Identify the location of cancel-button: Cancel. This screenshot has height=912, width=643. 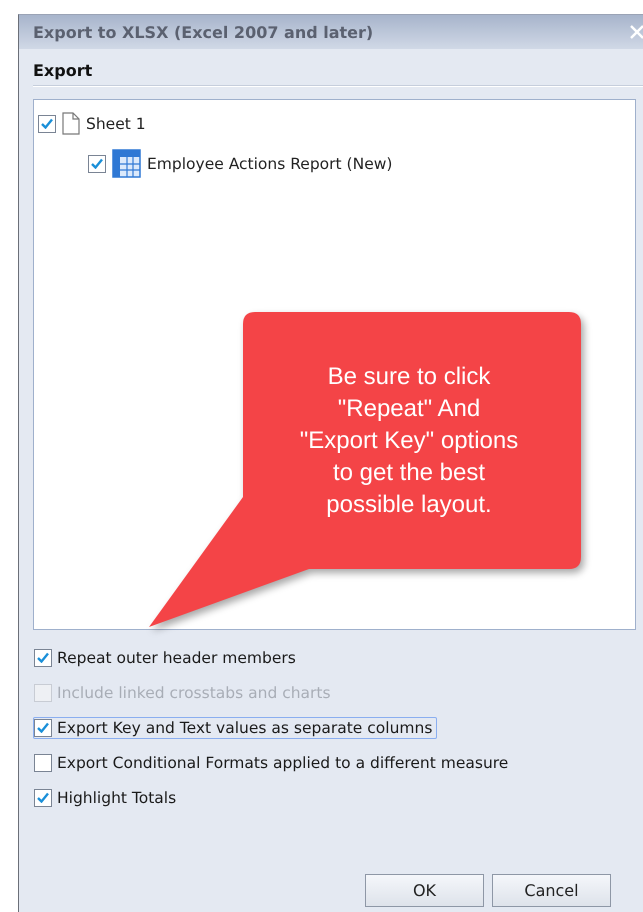
(551, 890).